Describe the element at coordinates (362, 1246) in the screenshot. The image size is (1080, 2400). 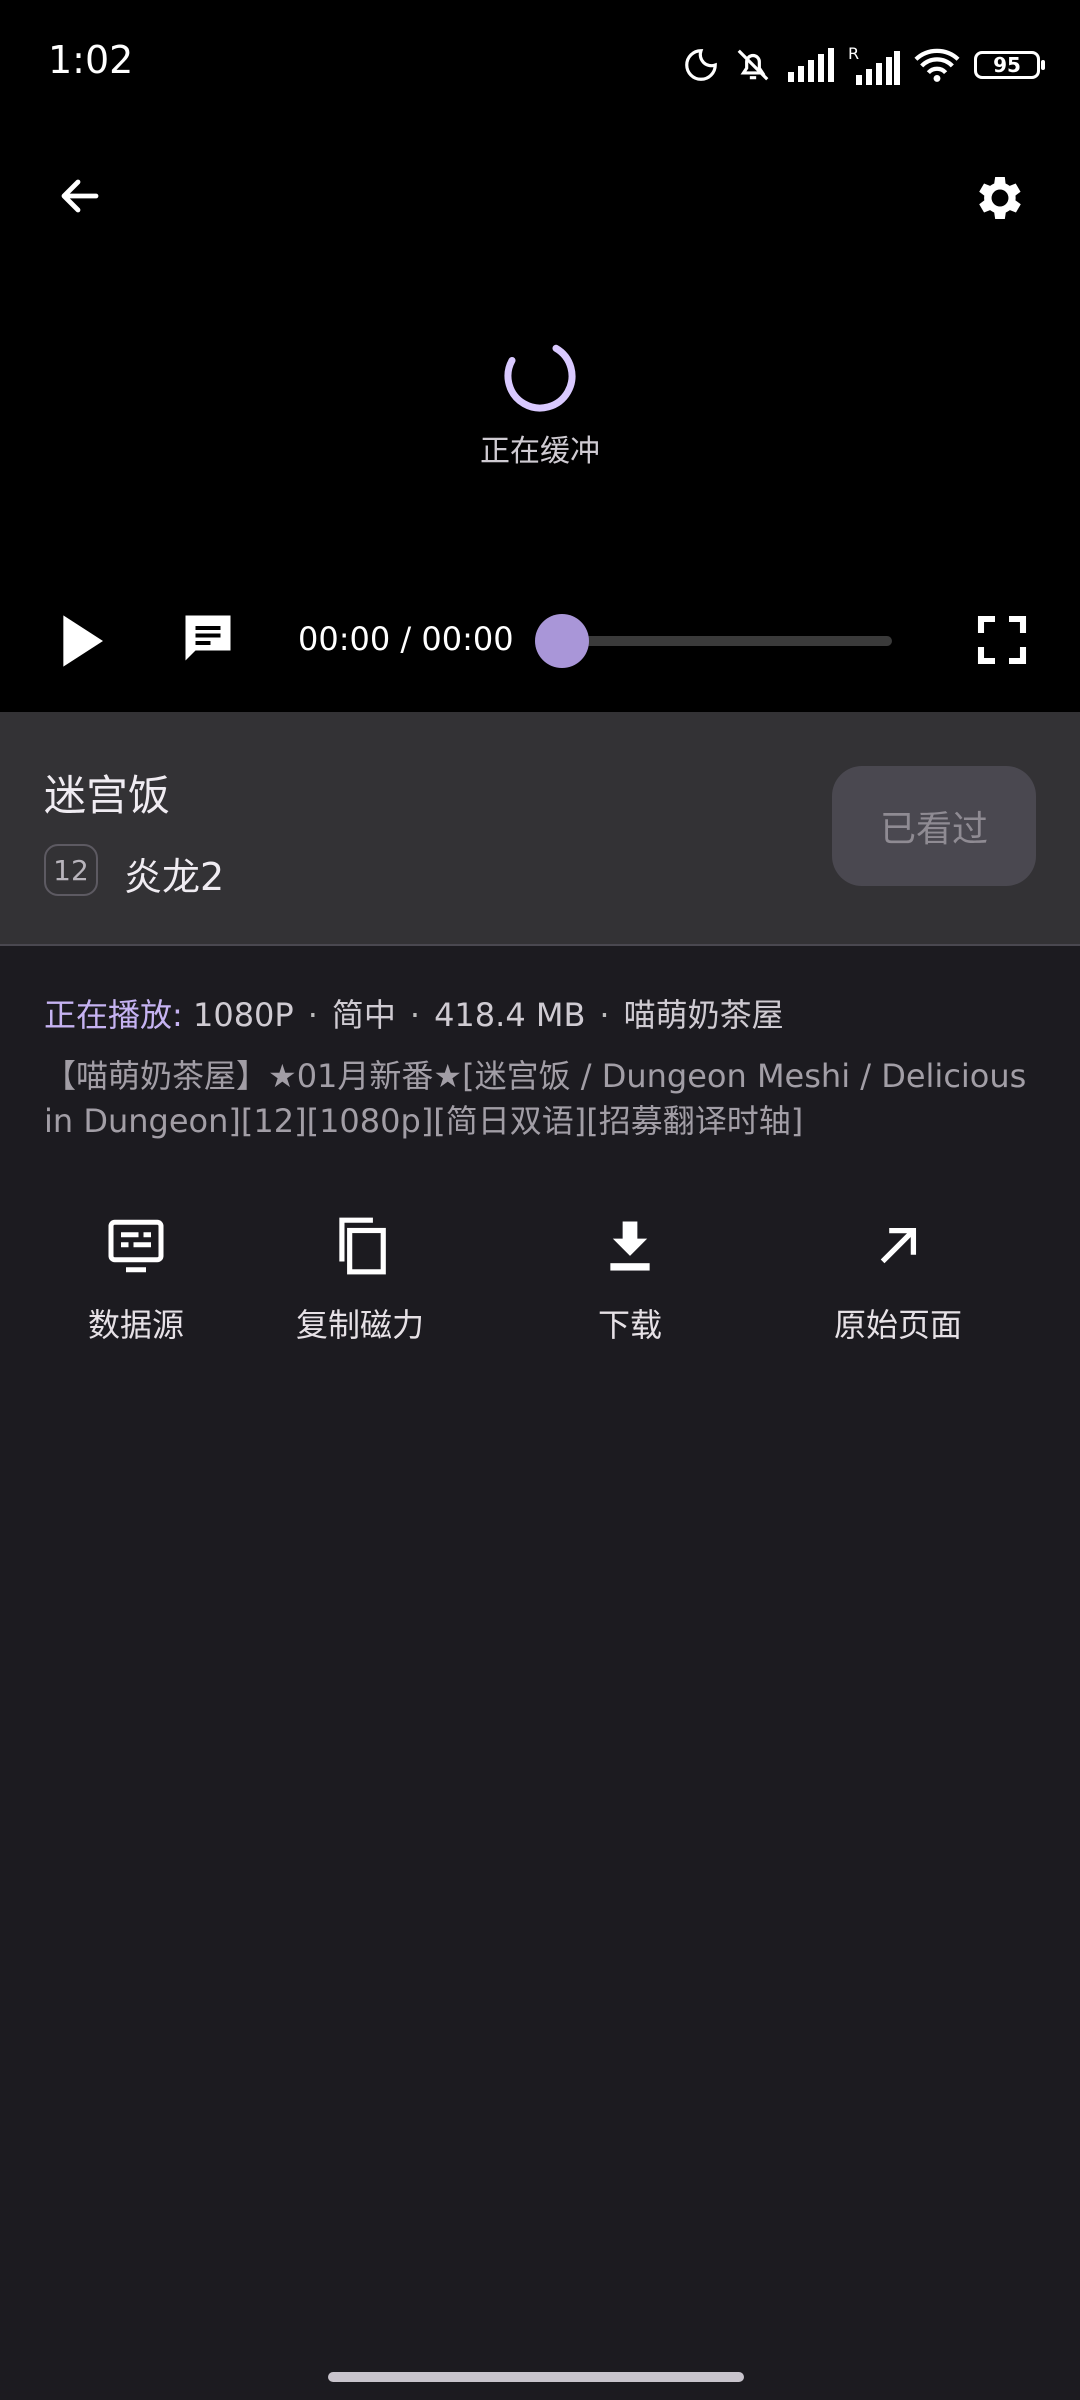
I see `copy-icon` at that location.